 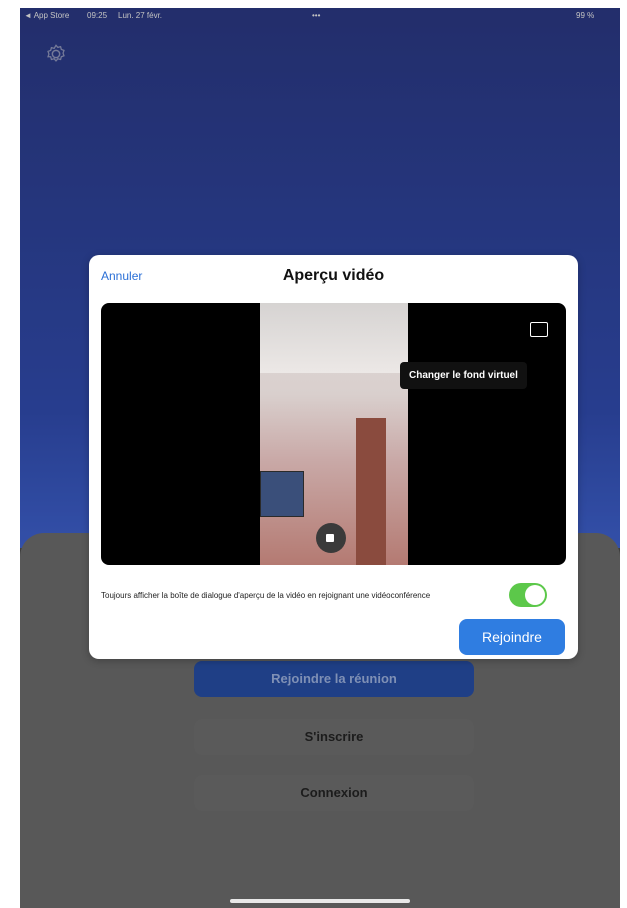 What do you see at coordinates (331, 538) in the screenshot?
I see `video-camera-icon` at bounding box center [331, 538].